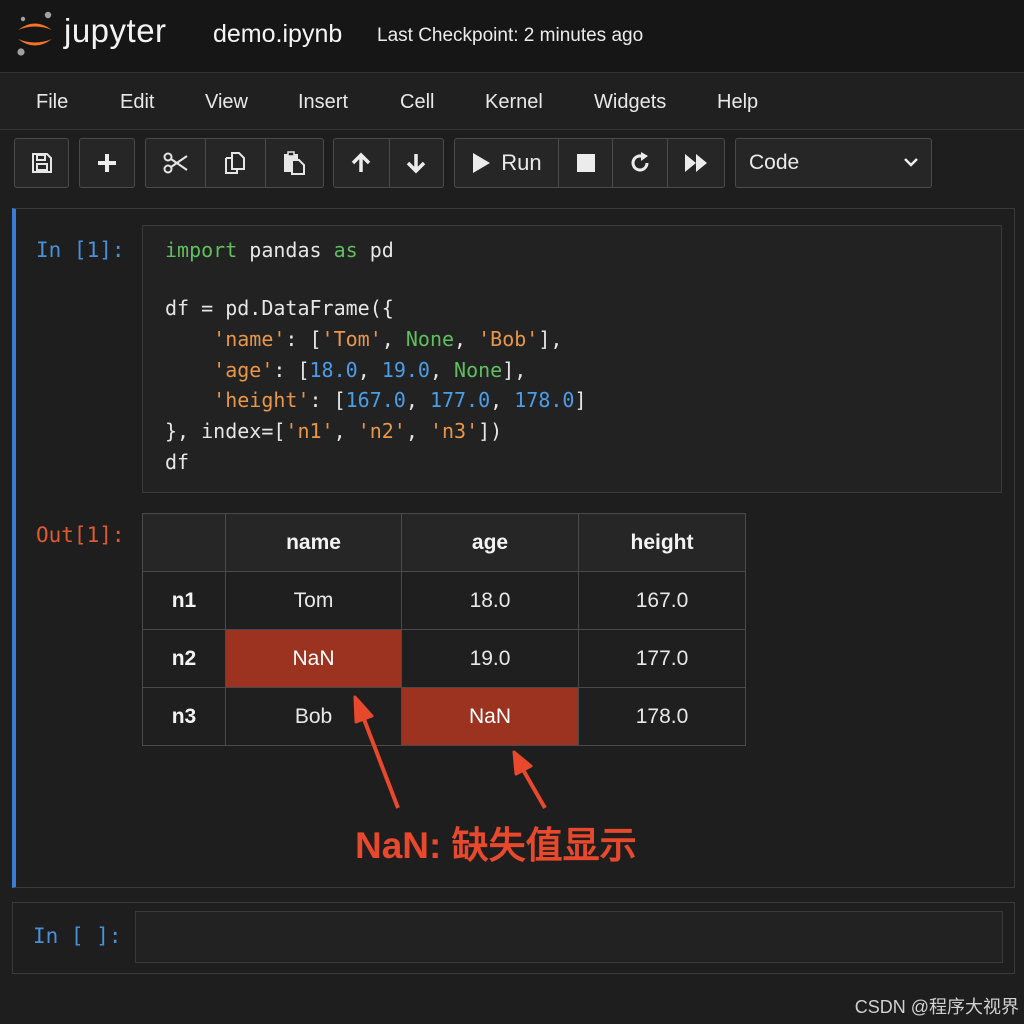  Describe the element at coordinates (569, 937) in the screenshot. I see `code-editor-empty` at that location.